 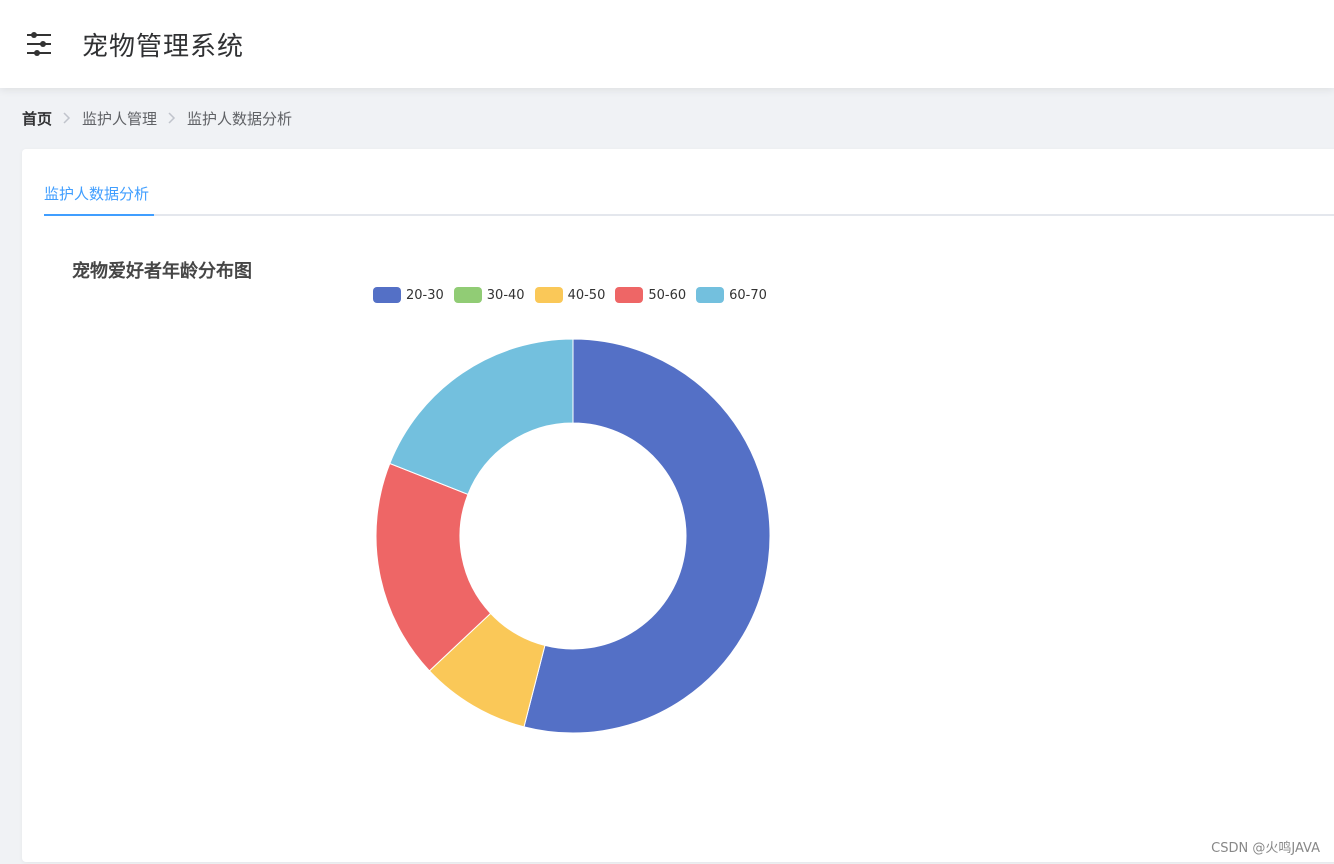 What do you see at coordinates (99, 215) in the screenshot?
I see `tab-active-indicator` at bounding box center [99, 215].